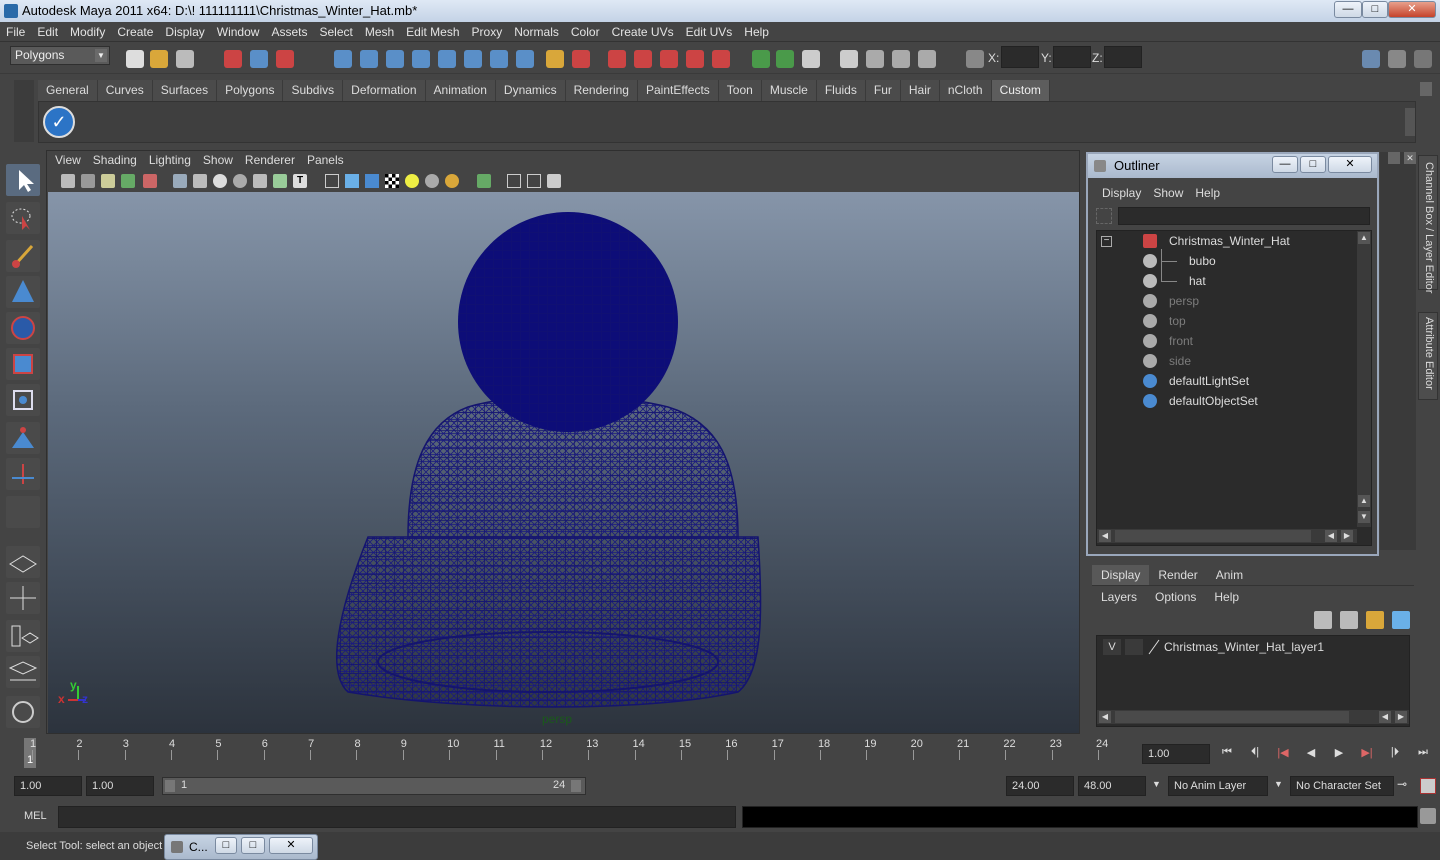 This screenshot has height=860, width=1440. Describe the element at coordinates (1375, 9) in the screenshot. I see `maximize-button: □` at that location.